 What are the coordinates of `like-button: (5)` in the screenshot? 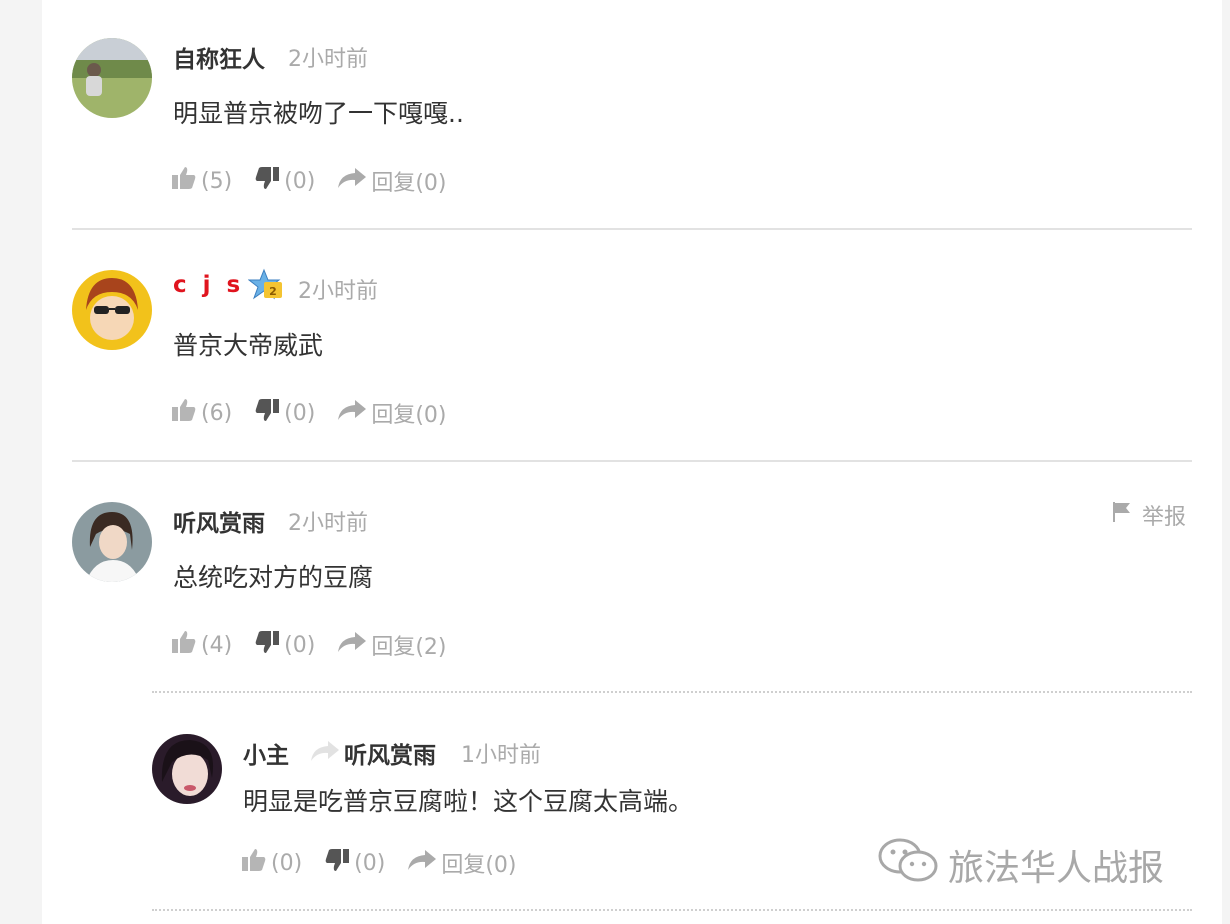 It's located at (201, 181).